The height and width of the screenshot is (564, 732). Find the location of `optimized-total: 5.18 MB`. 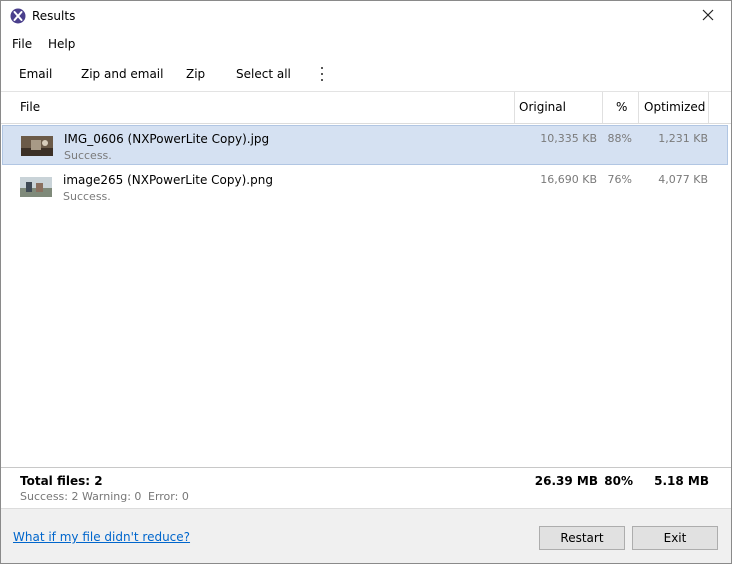

optimized-total: 5.18 MB is located at coordinates (681, 481).